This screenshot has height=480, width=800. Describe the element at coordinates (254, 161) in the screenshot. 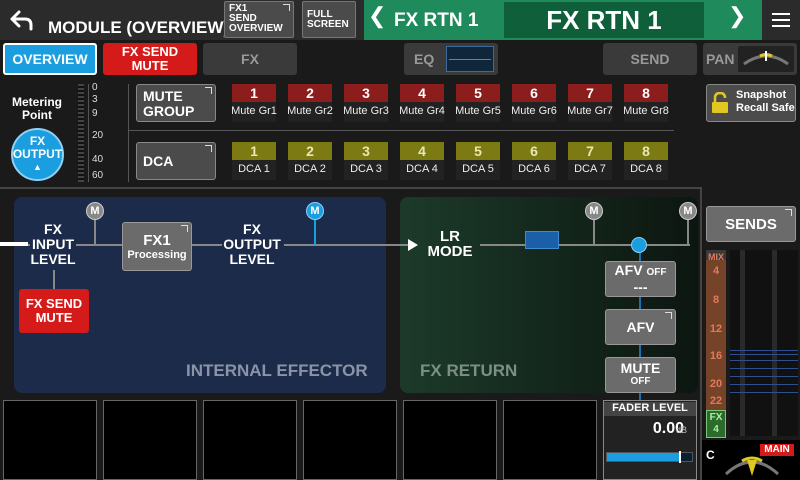

I see `dca-cell-1: 1 DCA 1` at that location.